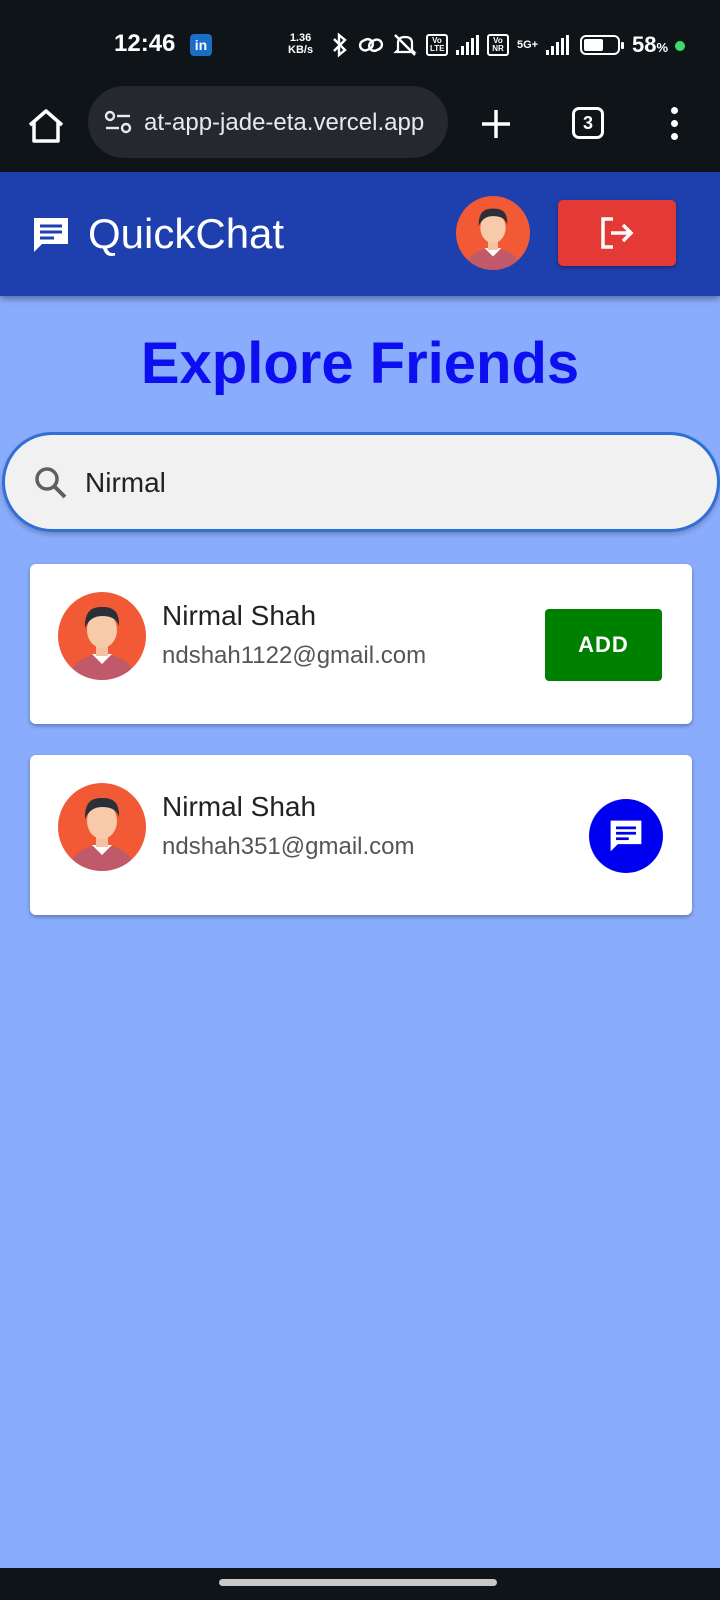 Image resolution: width=720 pixels, height=1600 pixels. What do you see at coordinates (301, 50) in the screenshot?
I see `network-speed-unit: KB/s` at bounding box center [301, 50].